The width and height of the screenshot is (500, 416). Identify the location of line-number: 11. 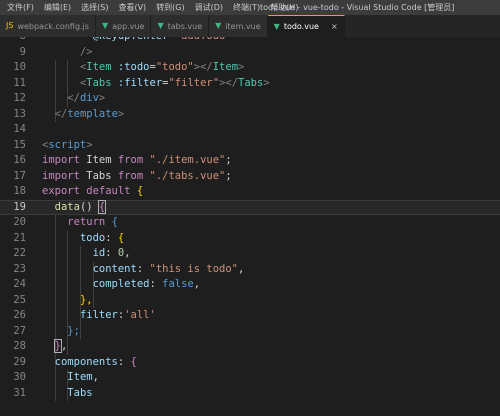
(19, 82).